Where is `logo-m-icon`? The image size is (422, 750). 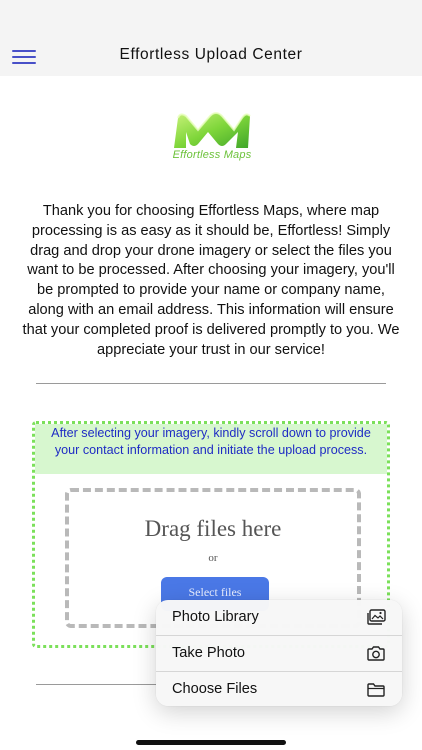
logo-m-icon is located at coordinates (212, 130).